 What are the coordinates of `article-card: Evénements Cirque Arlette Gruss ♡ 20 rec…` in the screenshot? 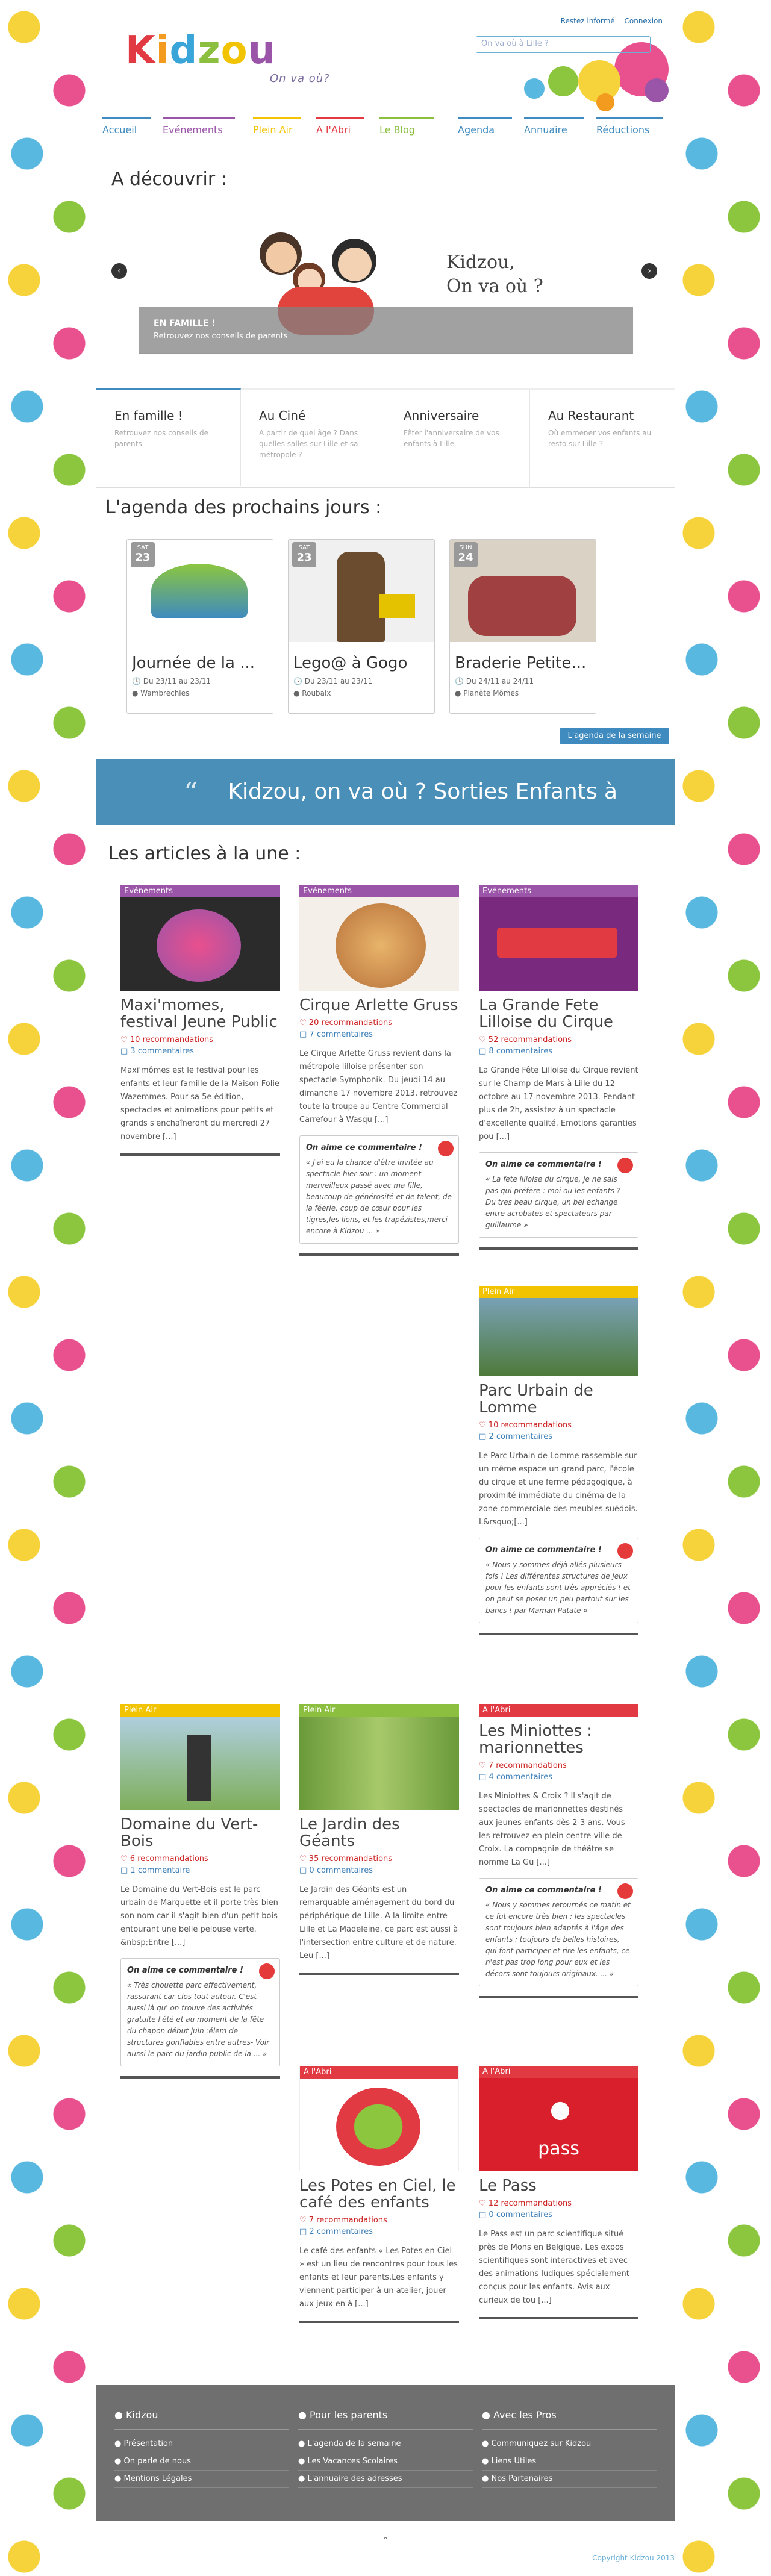 It's located at (379, 1070).